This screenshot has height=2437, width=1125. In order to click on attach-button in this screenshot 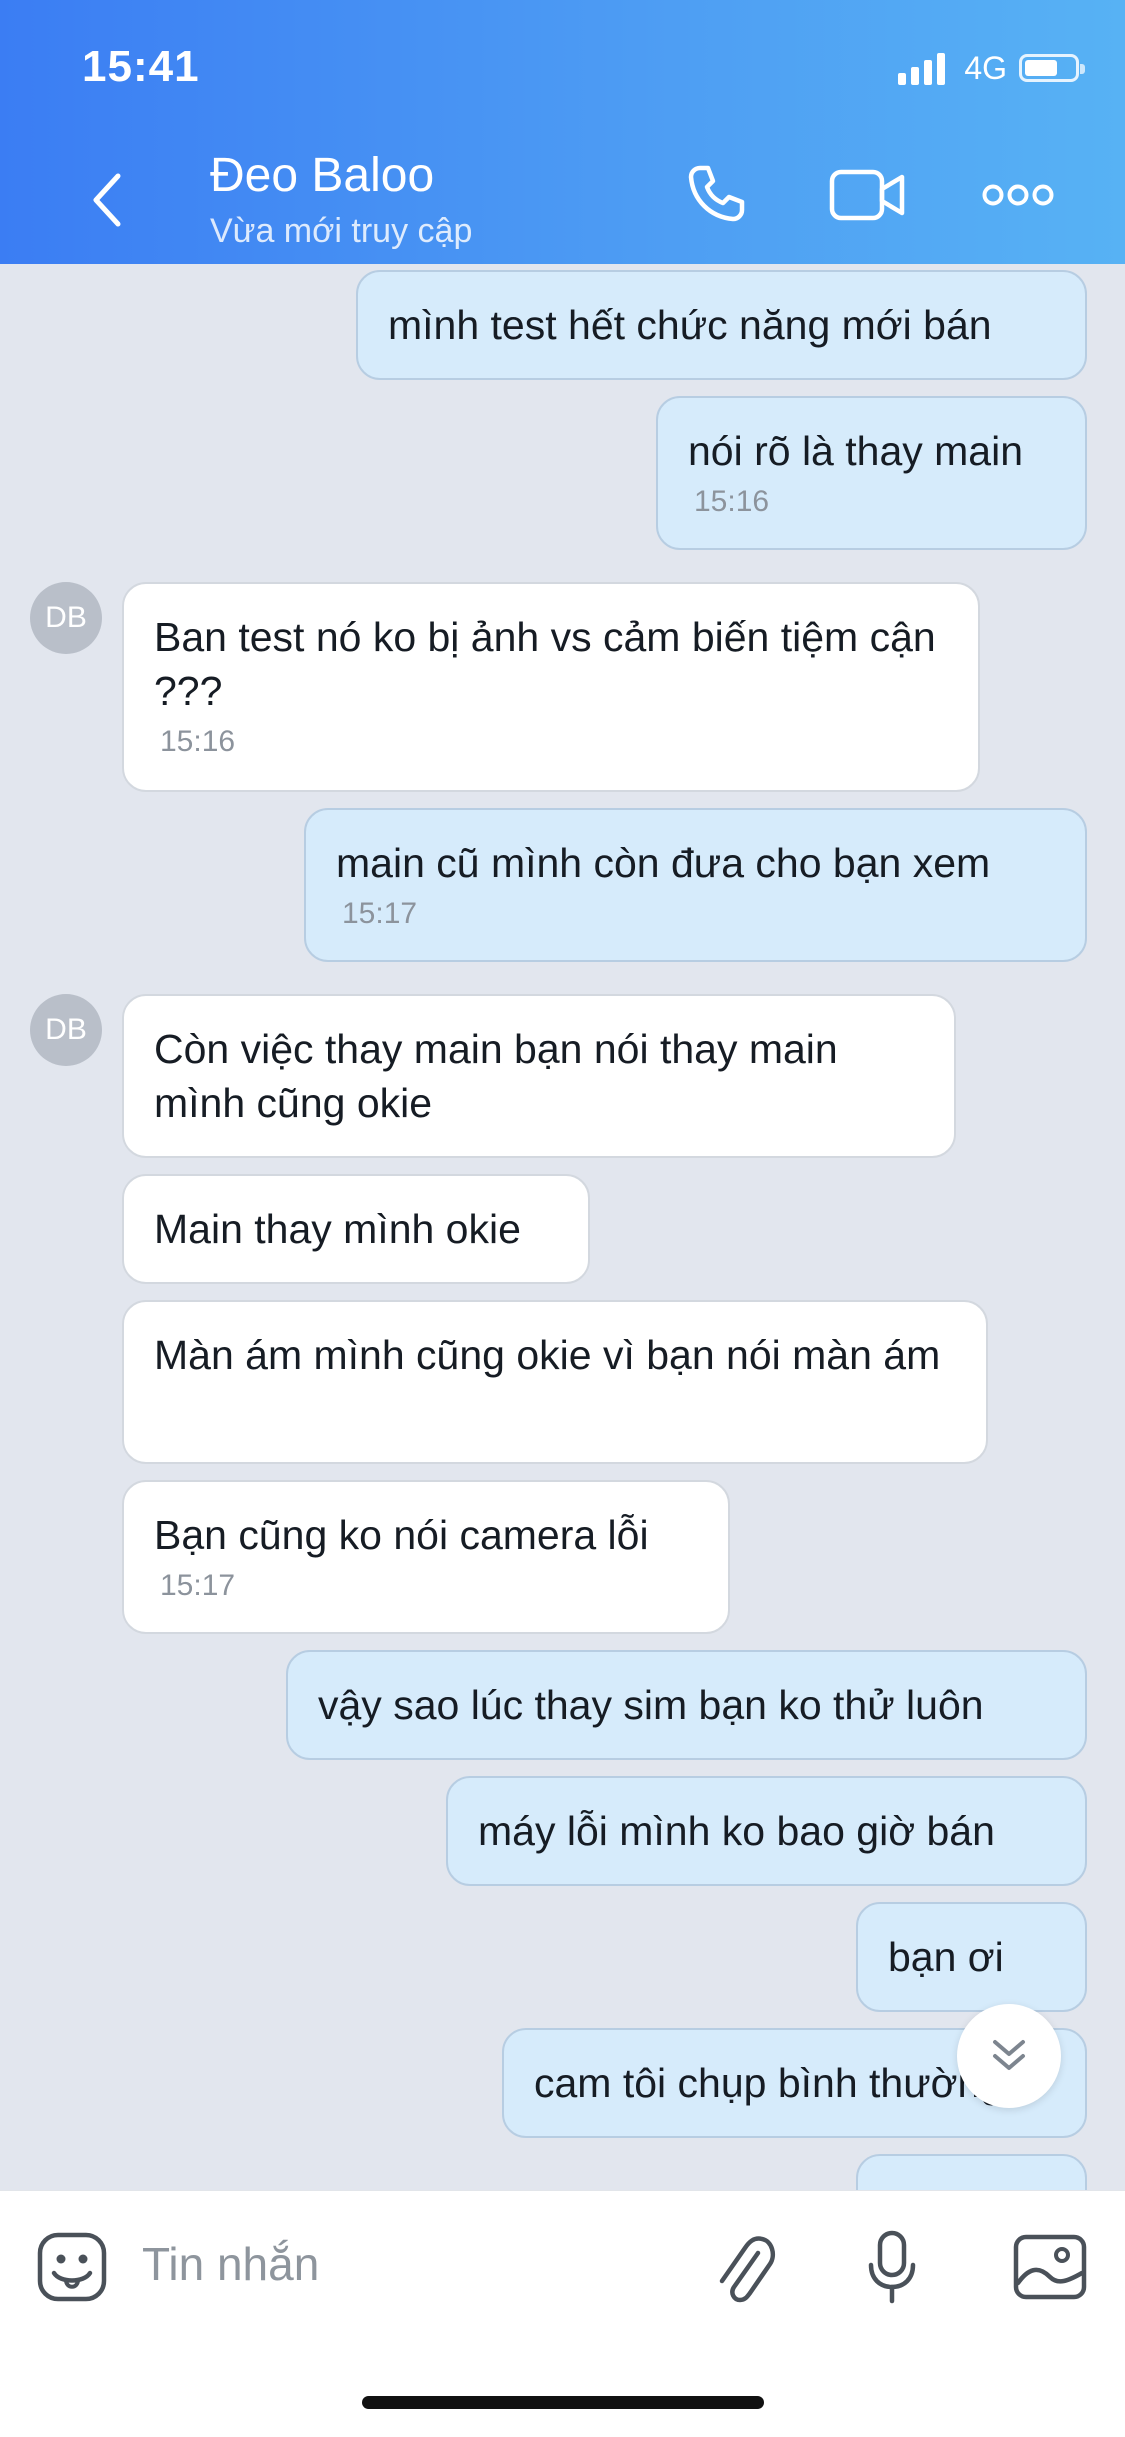, I will do `click(745, 2271)`.